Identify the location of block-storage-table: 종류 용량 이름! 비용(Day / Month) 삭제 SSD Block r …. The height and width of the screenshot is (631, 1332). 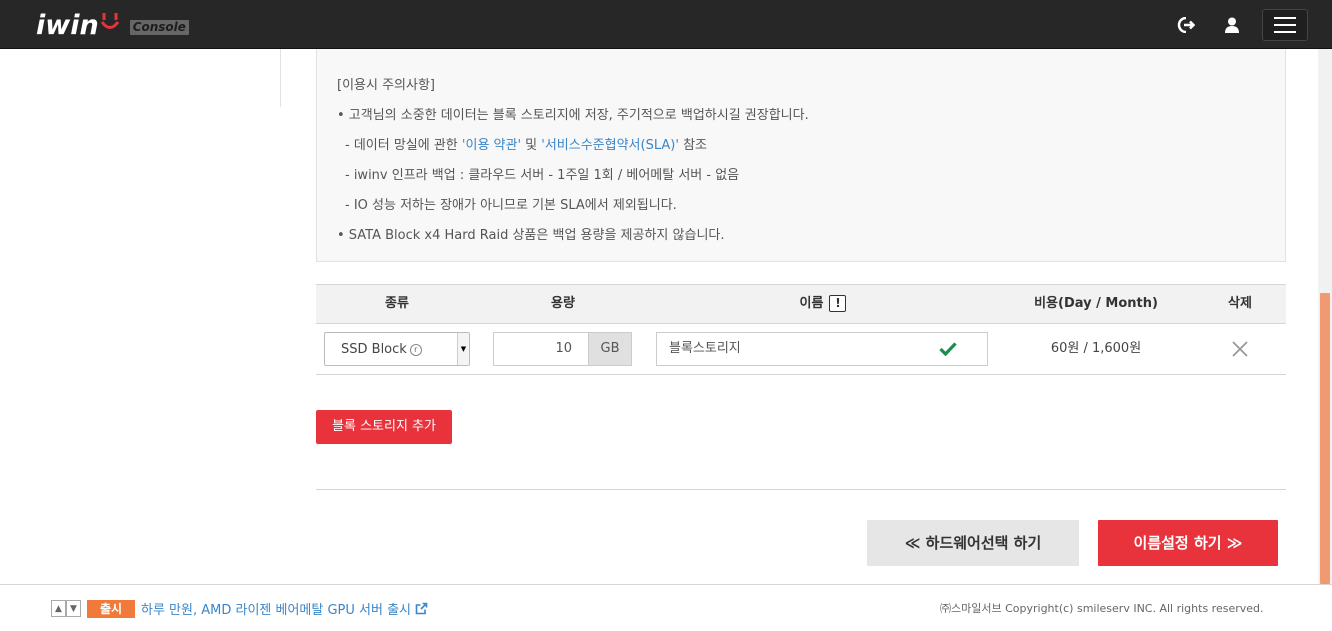
(801, 329).